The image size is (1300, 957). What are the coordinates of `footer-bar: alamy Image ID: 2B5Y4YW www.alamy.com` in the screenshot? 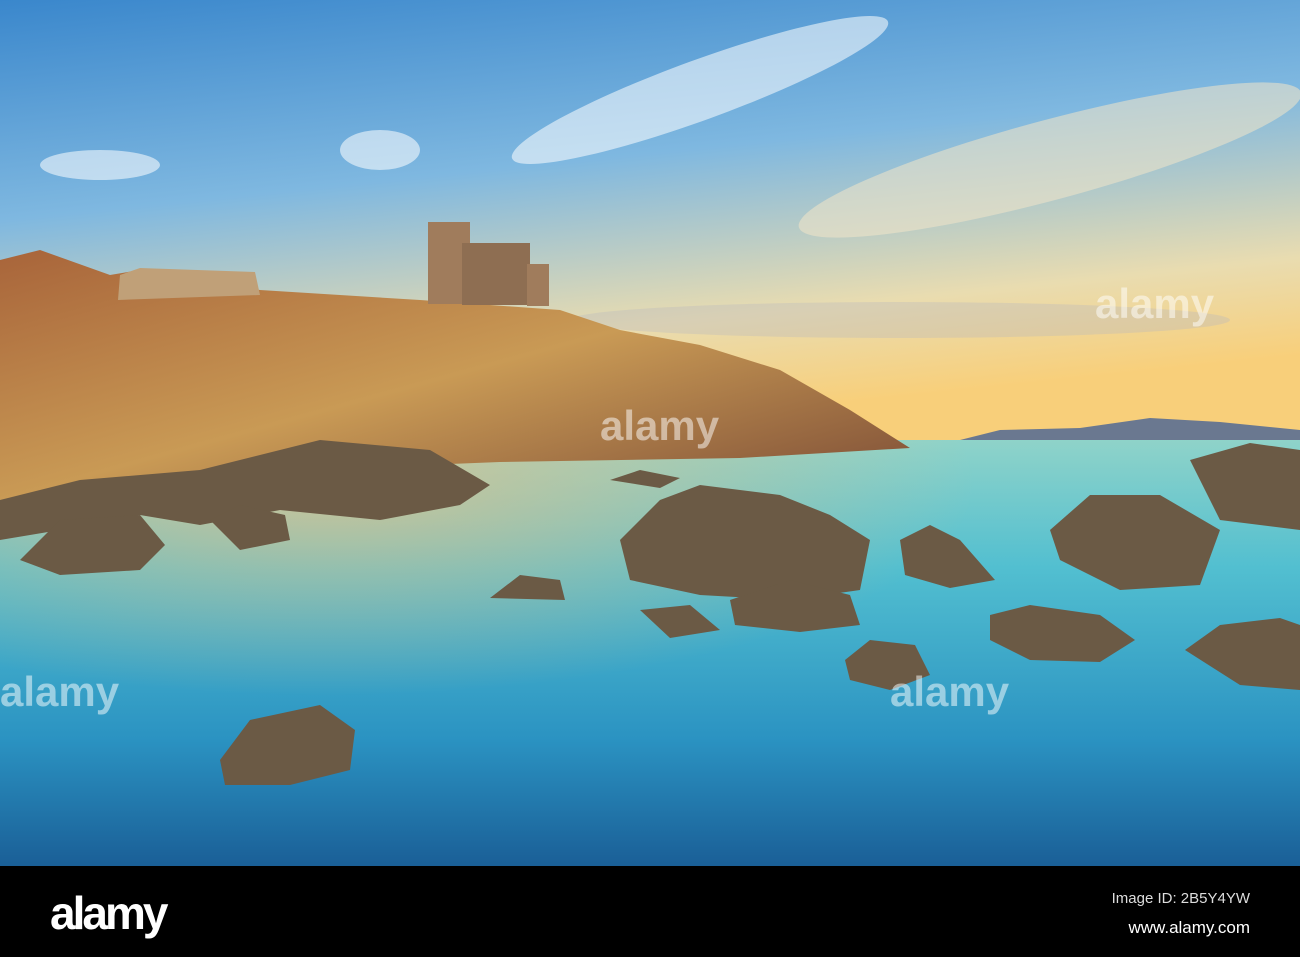 It's located at (650, 911).